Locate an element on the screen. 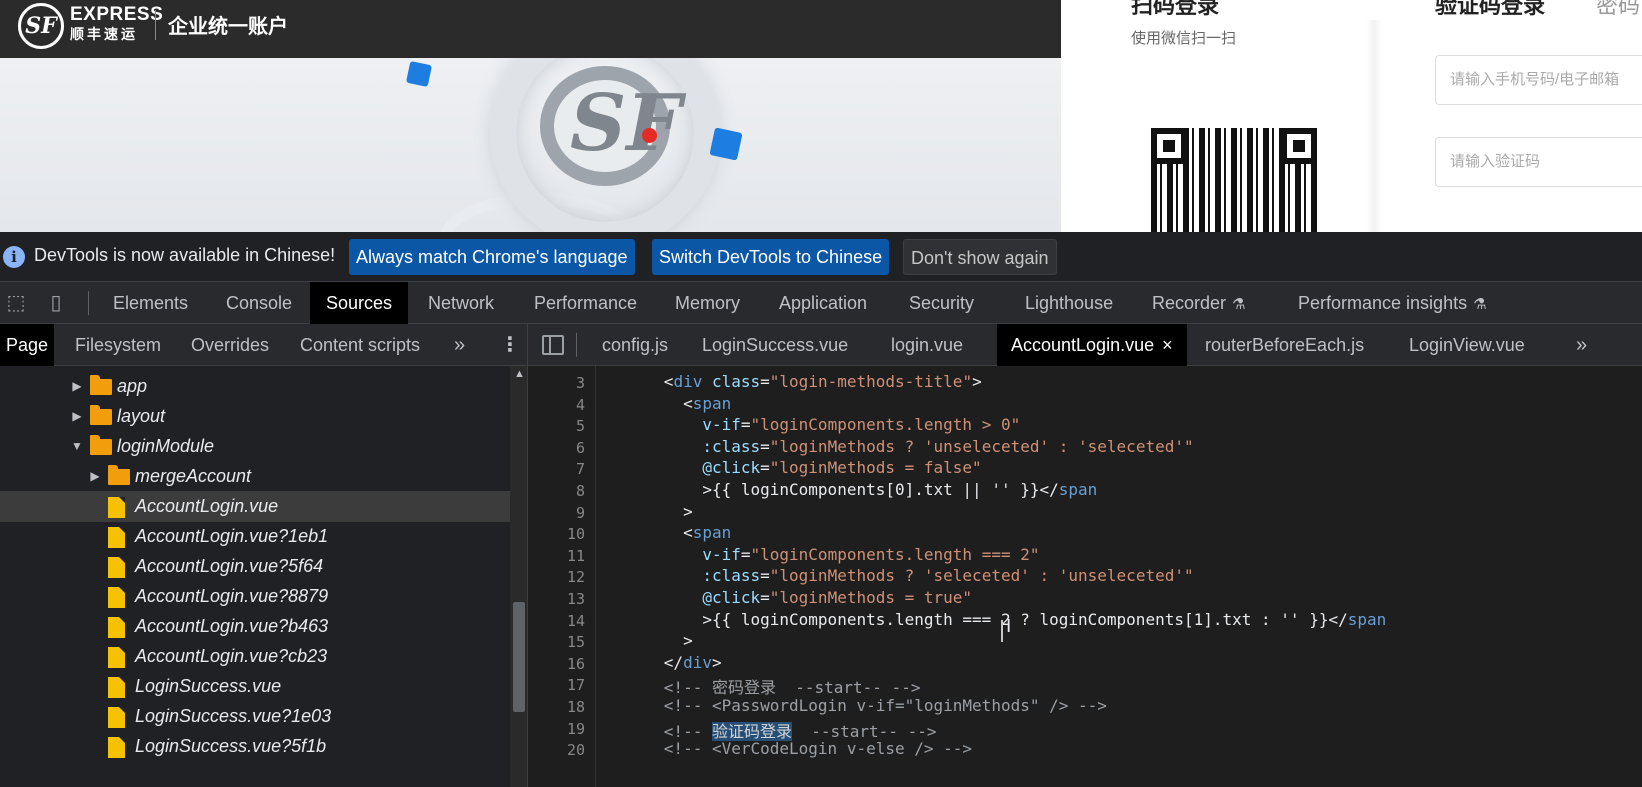 This screenshot has height=787, width=1642. inspect-element-icon: ⬚ is located at coordinates (16, 303).